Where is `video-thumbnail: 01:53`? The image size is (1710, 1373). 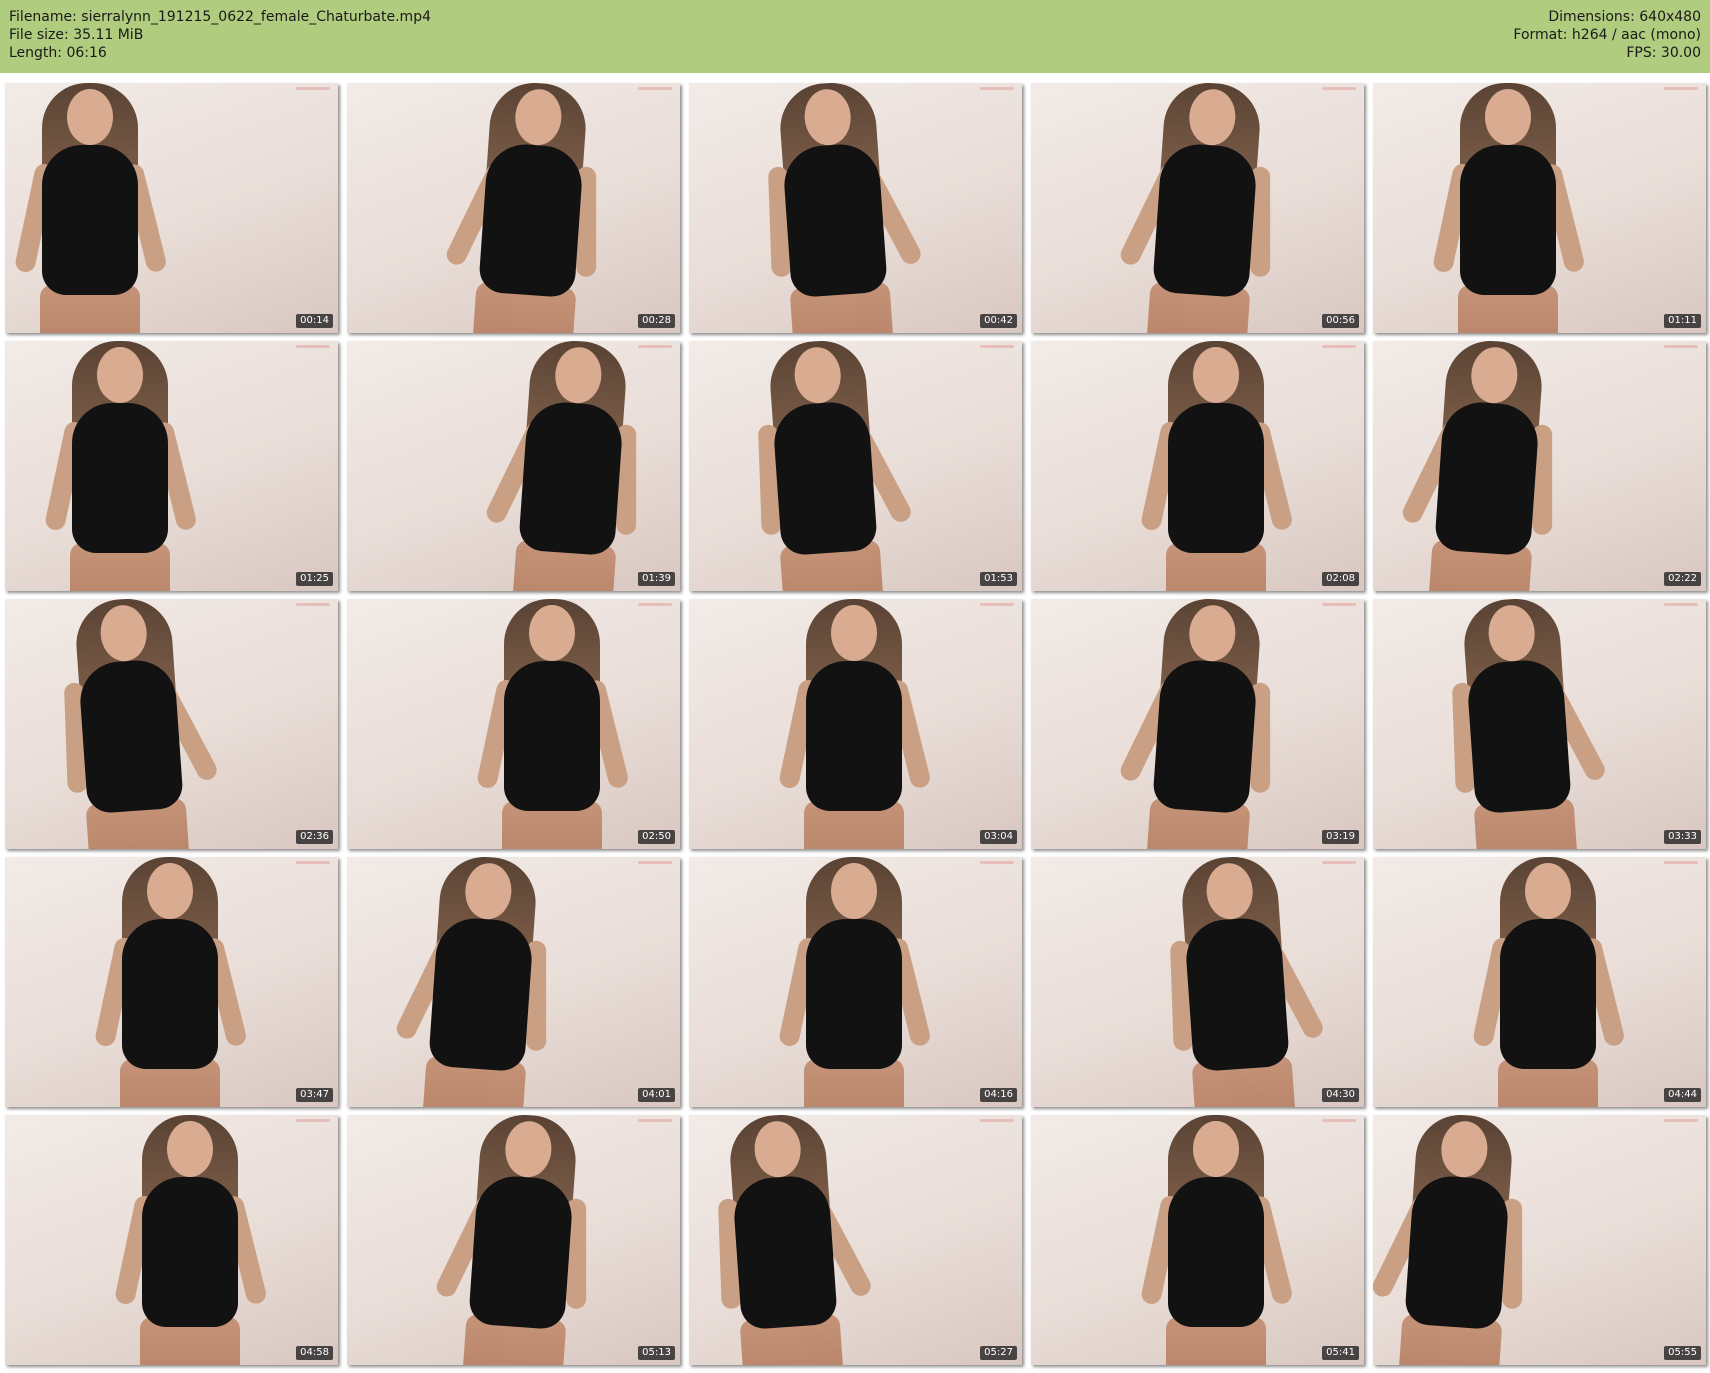
video-thumbnail: 01:53 is located at coordinates (855, 466).